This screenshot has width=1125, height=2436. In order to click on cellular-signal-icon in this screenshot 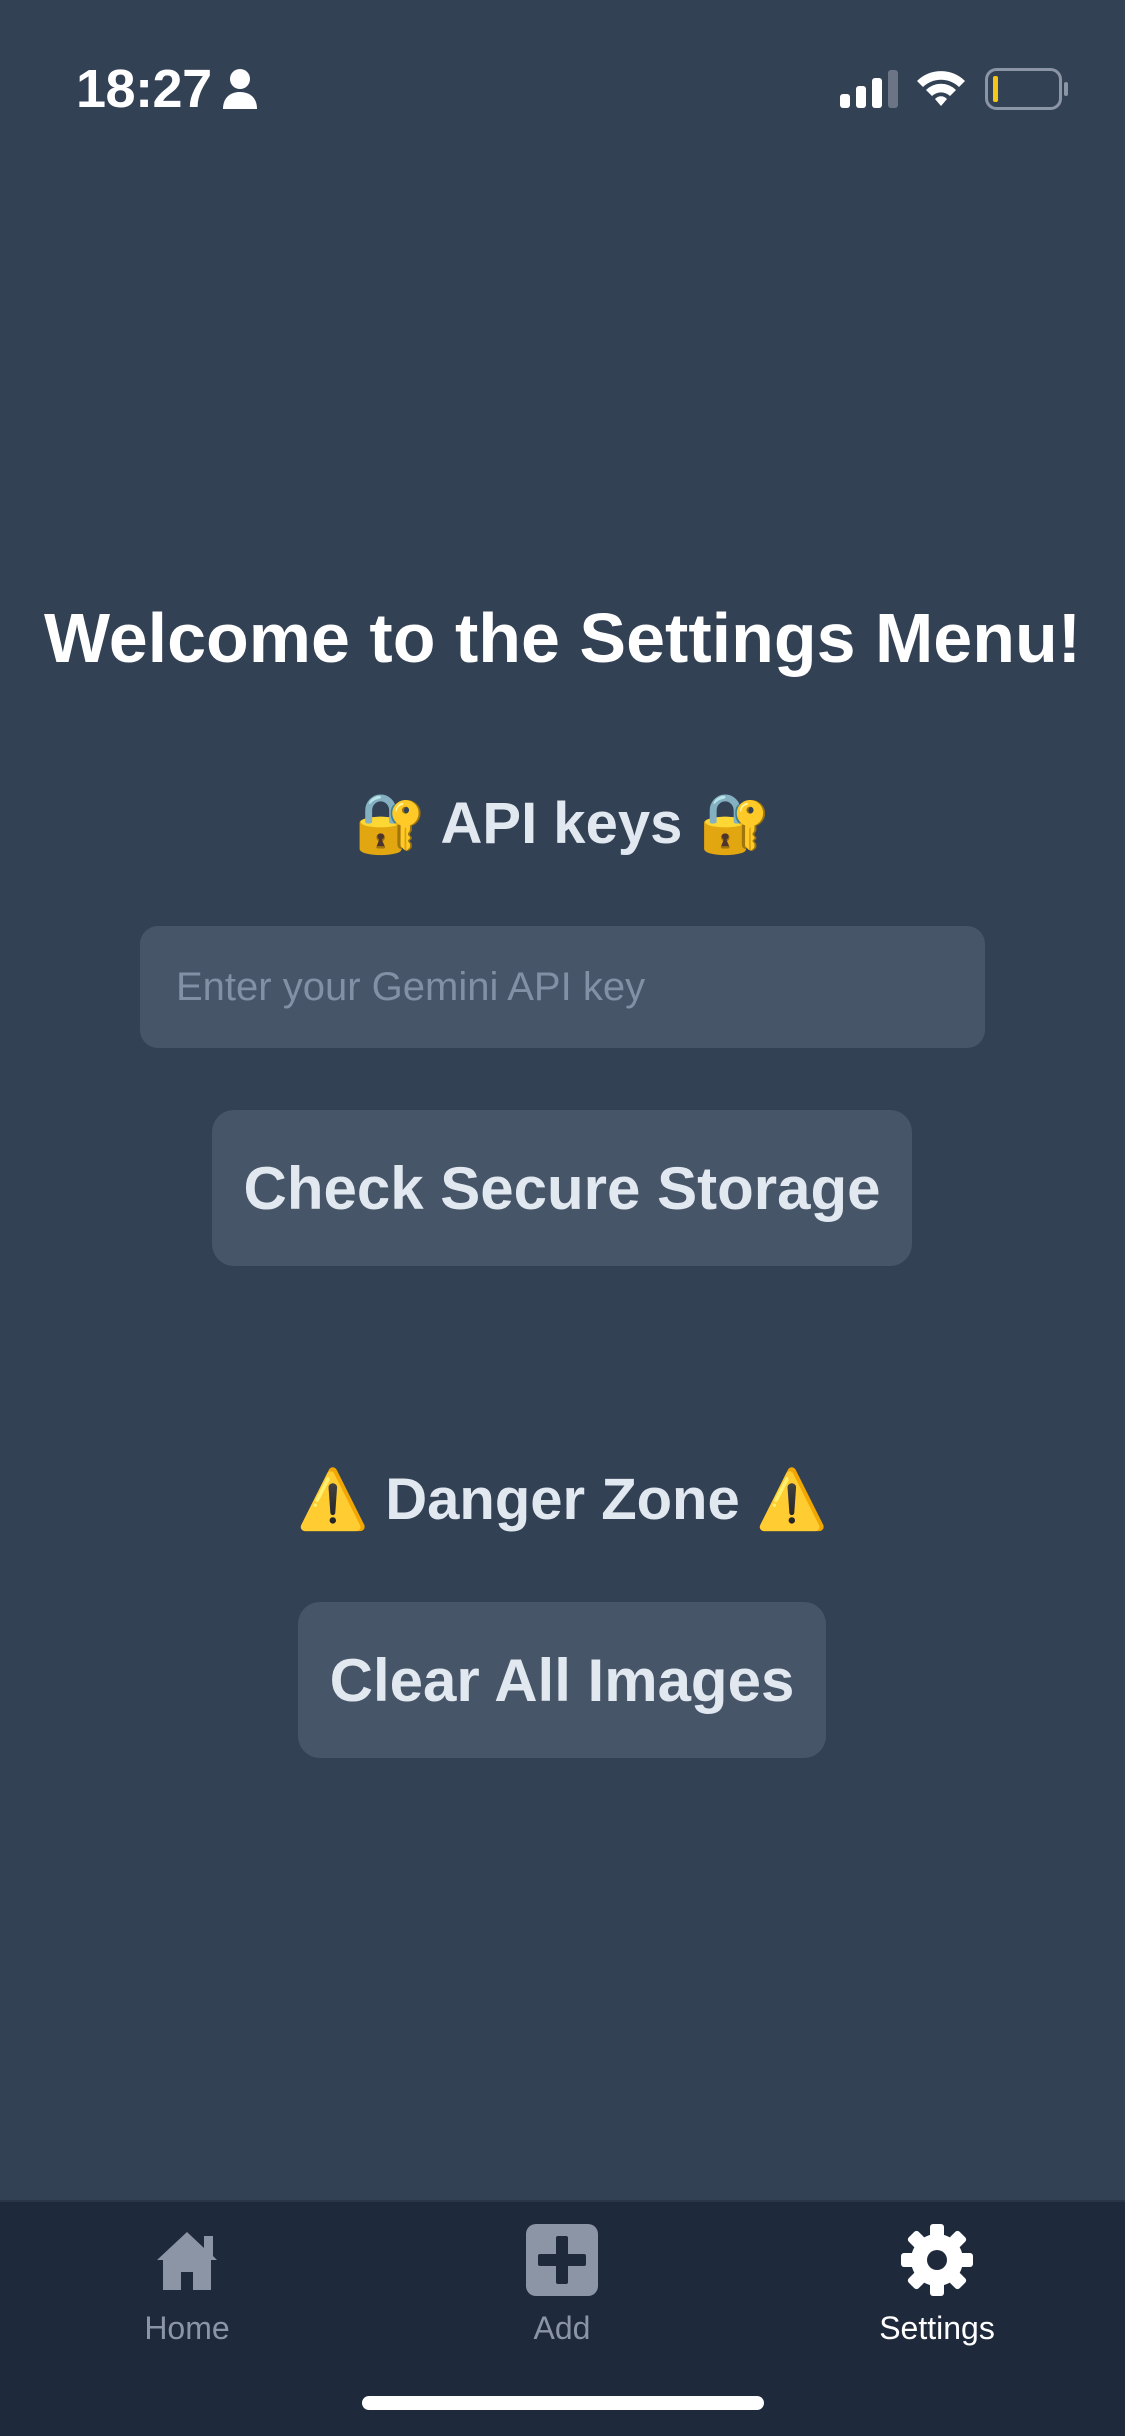, I will do `click(869, 89)`.